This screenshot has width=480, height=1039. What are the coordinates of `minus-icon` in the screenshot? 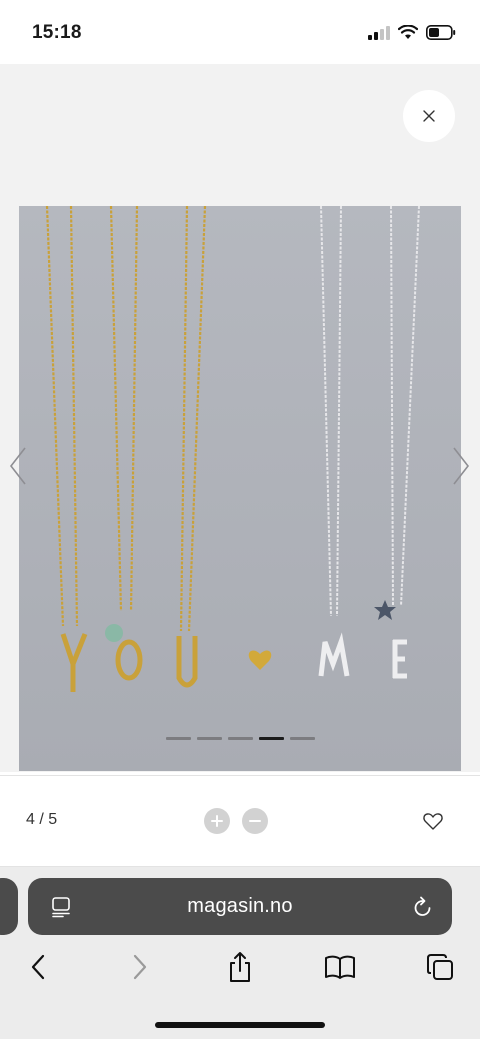 It's located at (255, 821).